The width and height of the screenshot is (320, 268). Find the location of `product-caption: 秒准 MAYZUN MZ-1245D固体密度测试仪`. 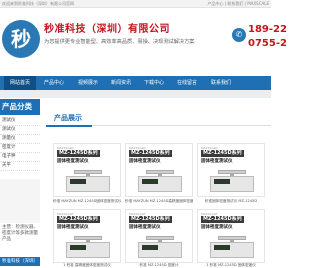

product-caption: 秒准 MAYZUN MZ-1245D固体密度测试仪 is located at coordinates (87, 201).